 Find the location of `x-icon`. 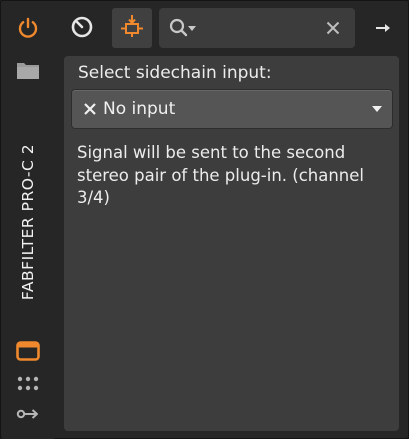

x-icon is located at coordinates (90, 109).